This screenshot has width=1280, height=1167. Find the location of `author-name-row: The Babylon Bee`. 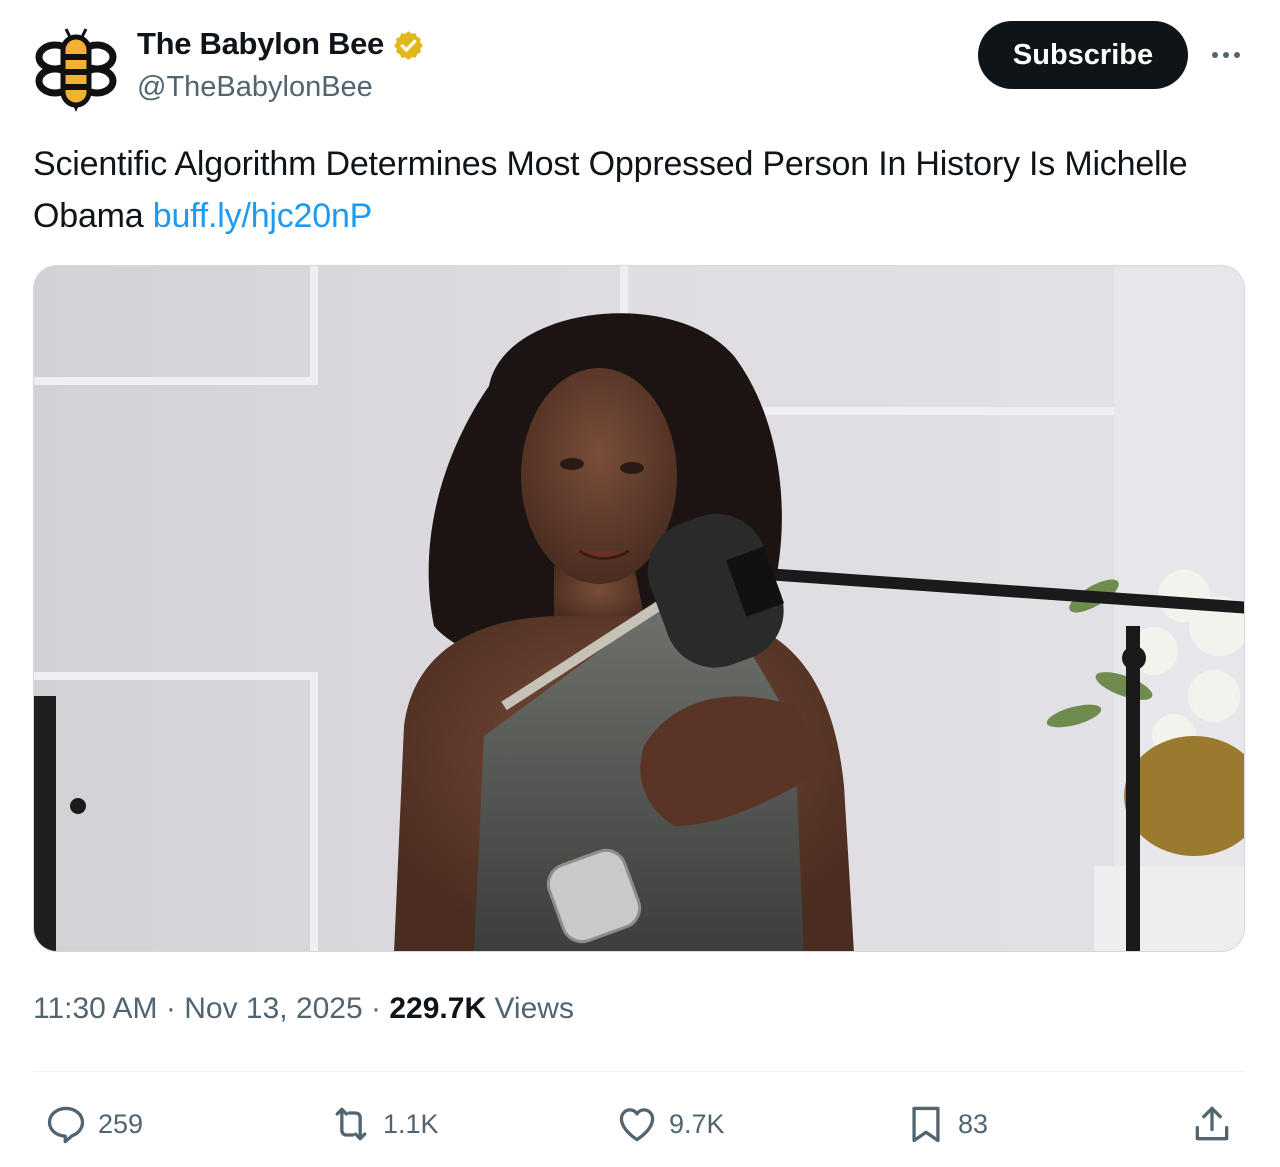

author-name-row: The Babylon Bee is located at coordinates (281, 44).